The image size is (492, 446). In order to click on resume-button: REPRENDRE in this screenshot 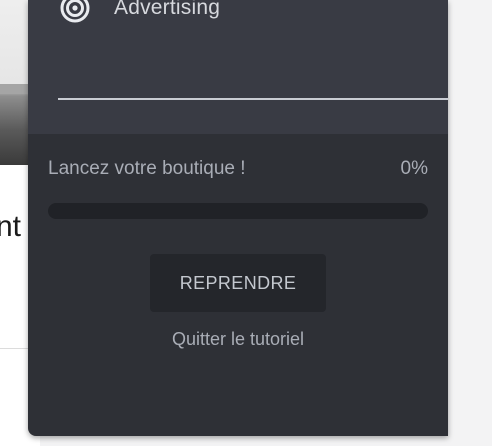, I will do `click(238, 283)`.